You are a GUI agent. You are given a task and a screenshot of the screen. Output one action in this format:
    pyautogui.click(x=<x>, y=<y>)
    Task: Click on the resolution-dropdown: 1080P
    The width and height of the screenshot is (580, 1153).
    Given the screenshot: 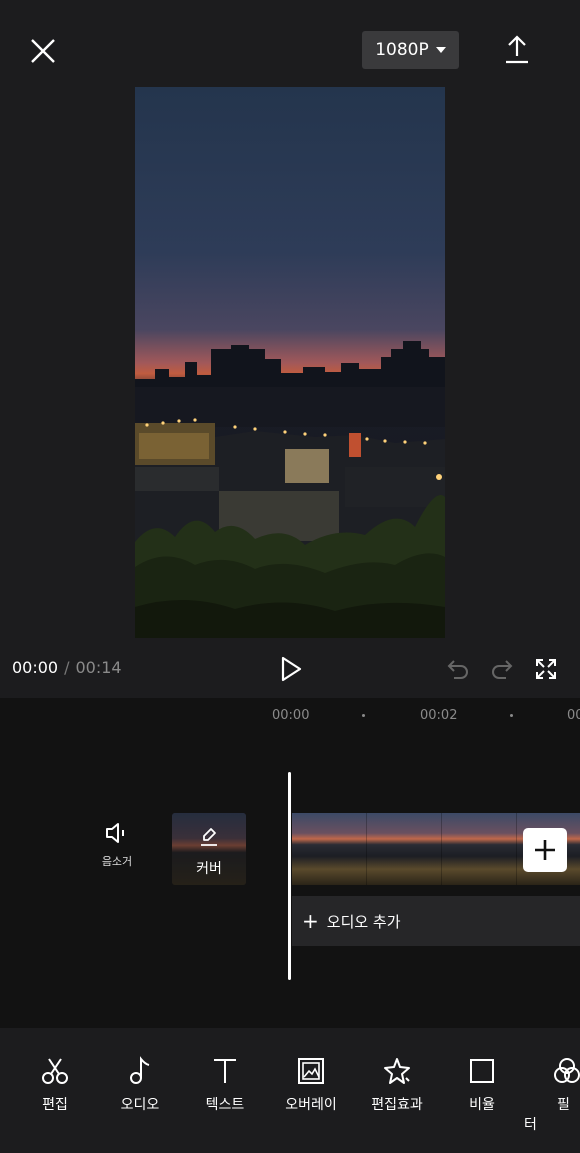 What is the action you would take?
    pyautogui.click(x=410, y=50)
    